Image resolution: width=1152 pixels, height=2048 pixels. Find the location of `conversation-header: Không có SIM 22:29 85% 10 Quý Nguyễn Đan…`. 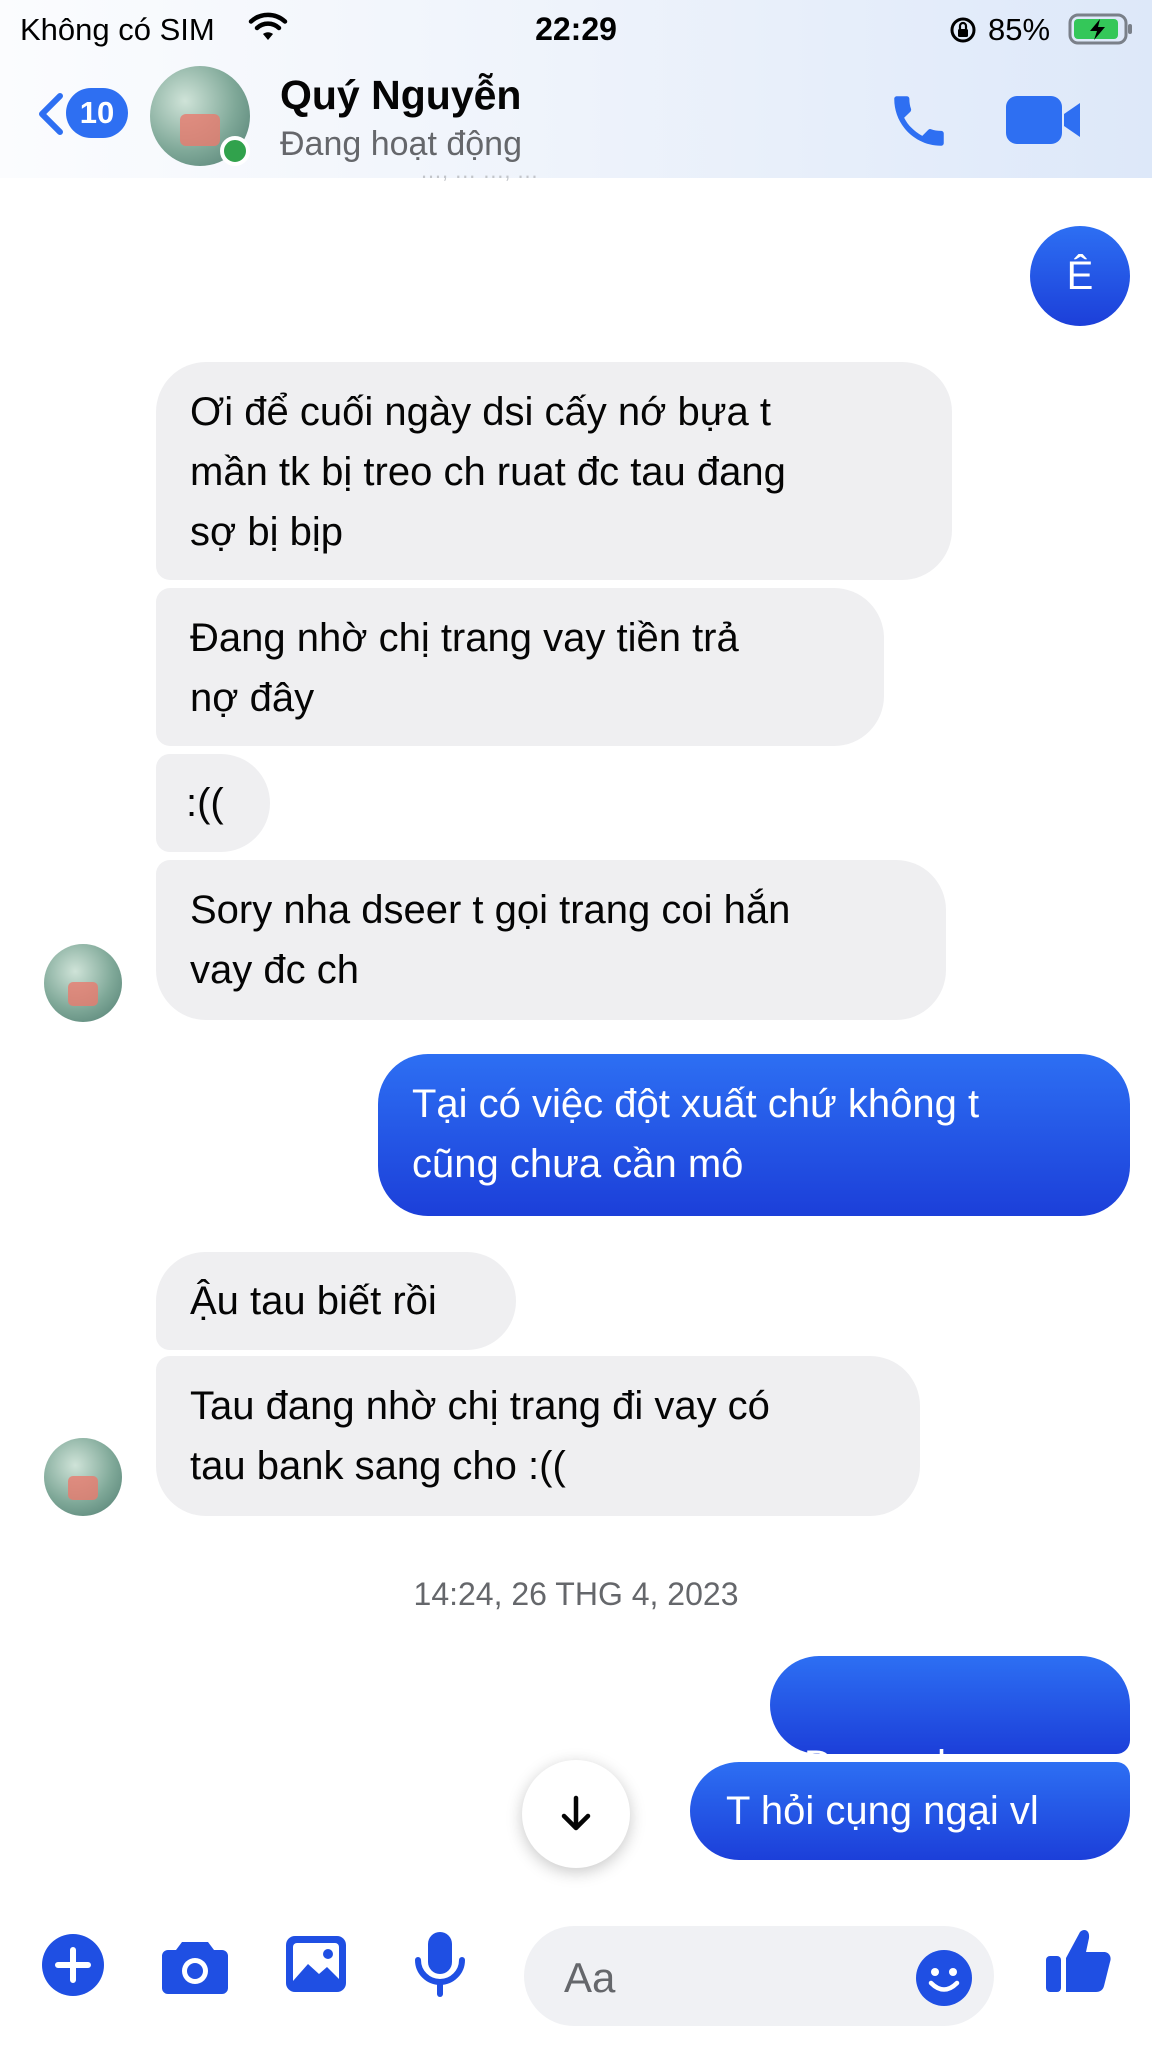

conversation-header: Không có SIM 22:29 85% 10 Quý Nguyễn Đan… is located at coordinates (576, 91).